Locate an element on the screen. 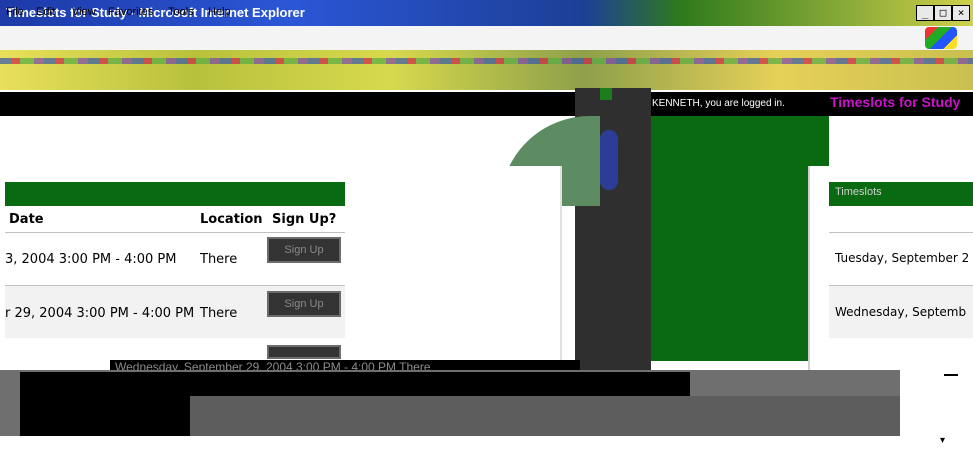  sign-up-button-partial is located at coordinates (304, 352).